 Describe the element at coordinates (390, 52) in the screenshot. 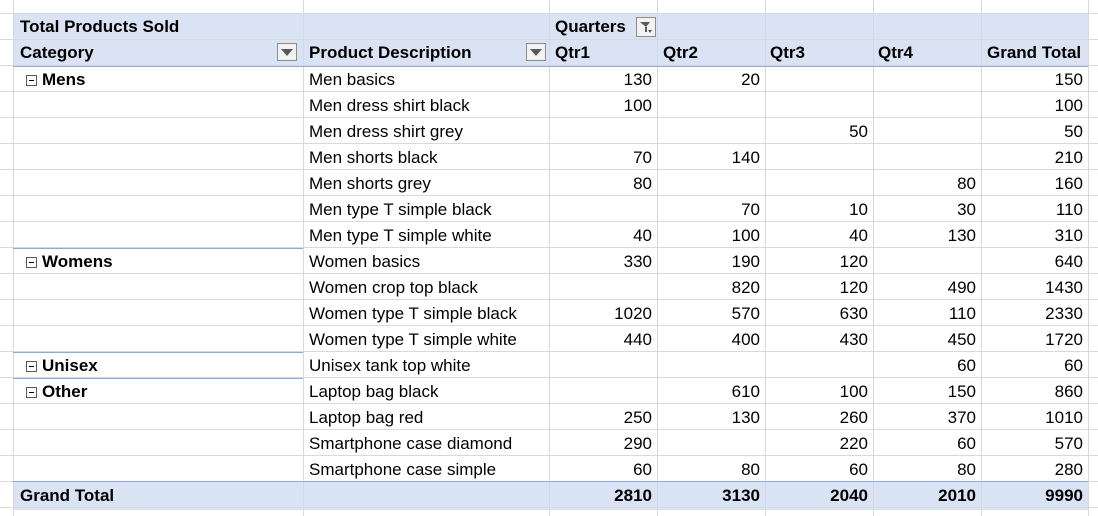

I see `product-description-header: Product Description` at that location.